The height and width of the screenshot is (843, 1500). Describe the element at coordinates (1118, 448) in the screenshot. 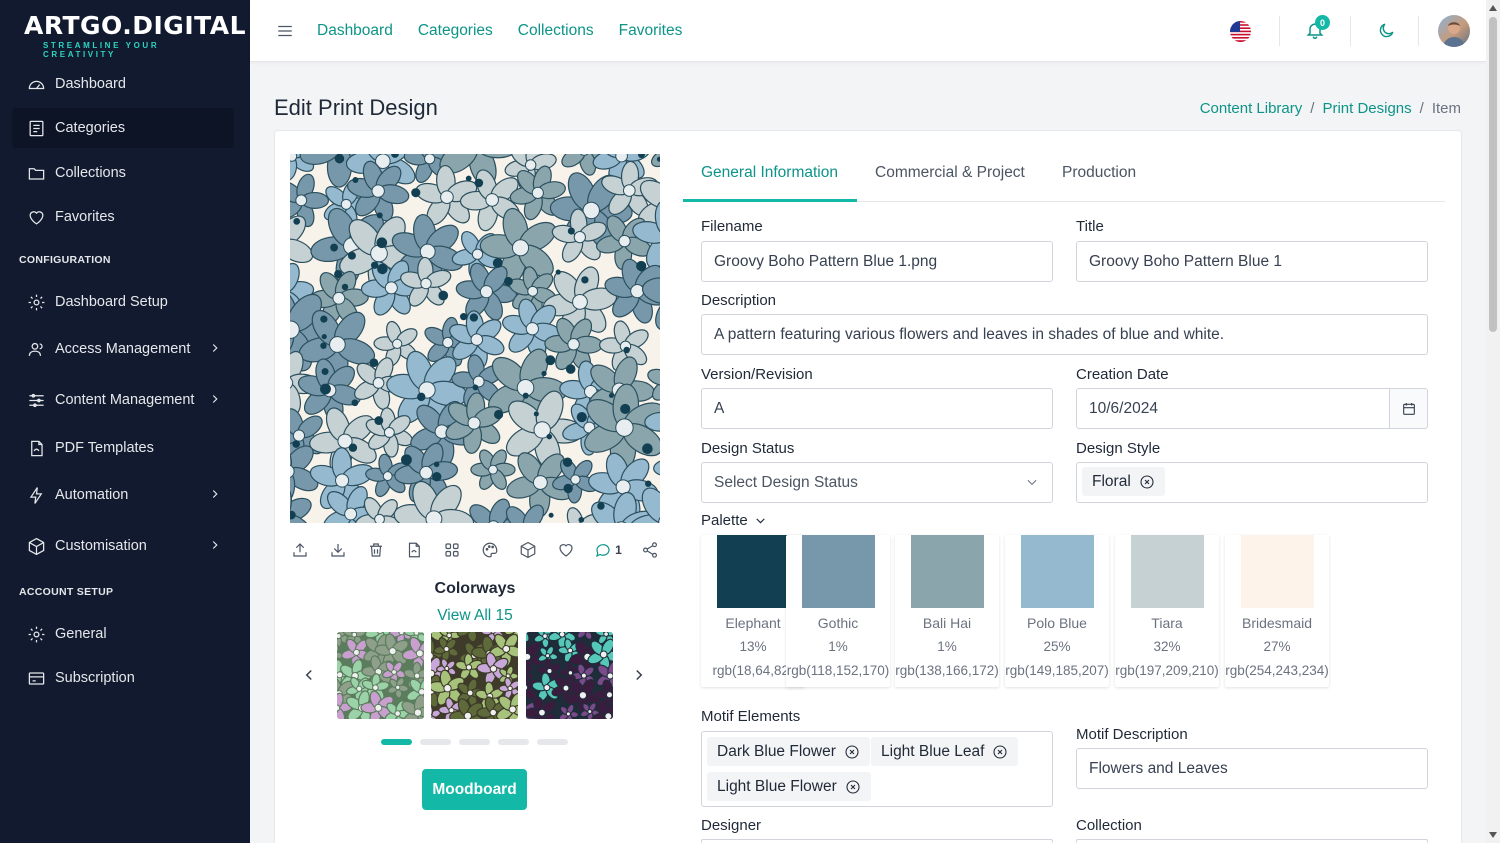

I see `design-style-label: Design Style` at that location.